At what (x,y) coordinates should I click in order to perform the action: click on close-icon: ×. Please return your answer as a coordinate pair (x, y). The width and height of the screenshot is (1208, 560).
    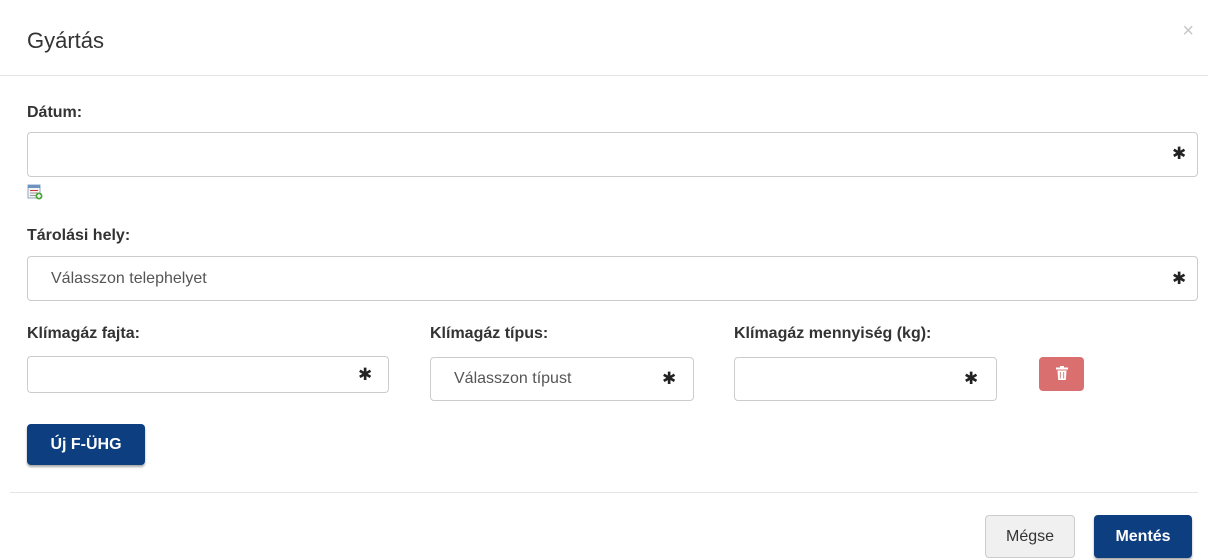
    Looking at the image, I should click on (1188, 31).